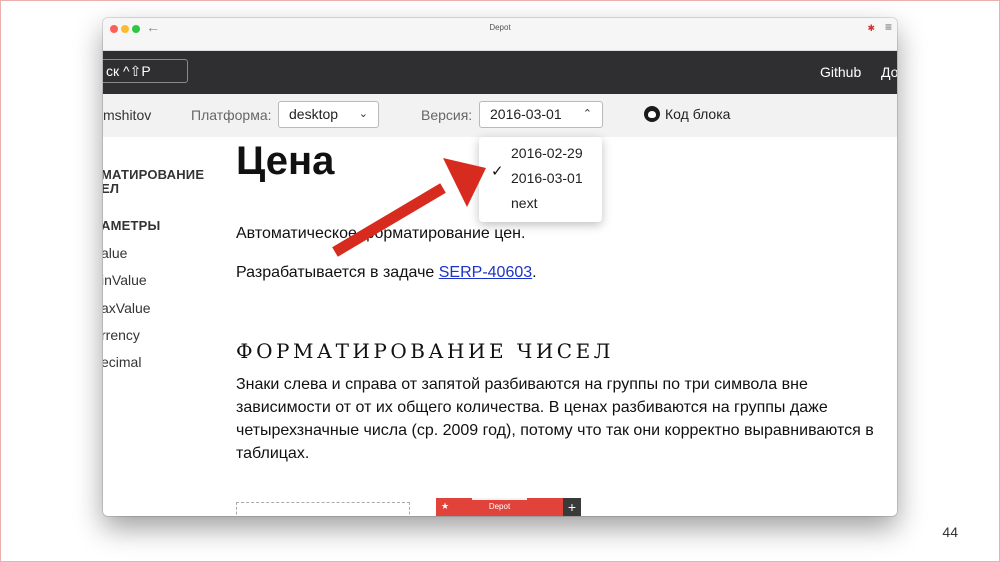 The width and height of the screenshot is (1000, 562). Describe the element at coordinates (499, 499) in the screenshot. I see `tab-highlight` at that location.